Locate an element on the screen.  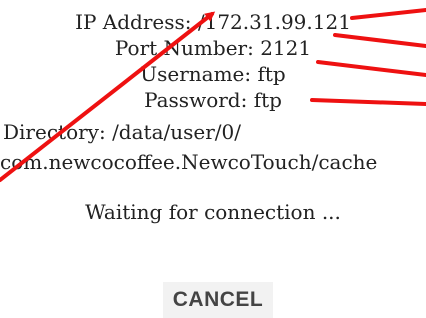
username-label: Username: ftp is located at coordinates (213, 74).